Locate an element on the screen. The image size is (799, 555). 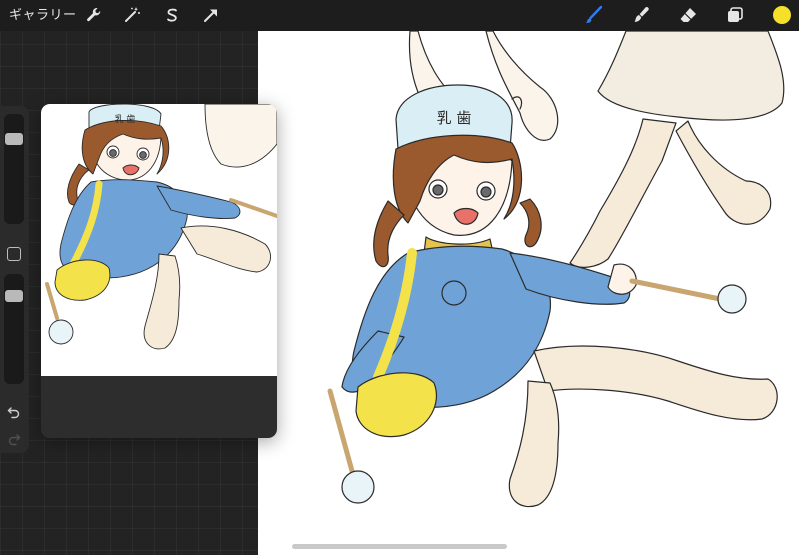
modify-button is located at coordinates (14, 254).